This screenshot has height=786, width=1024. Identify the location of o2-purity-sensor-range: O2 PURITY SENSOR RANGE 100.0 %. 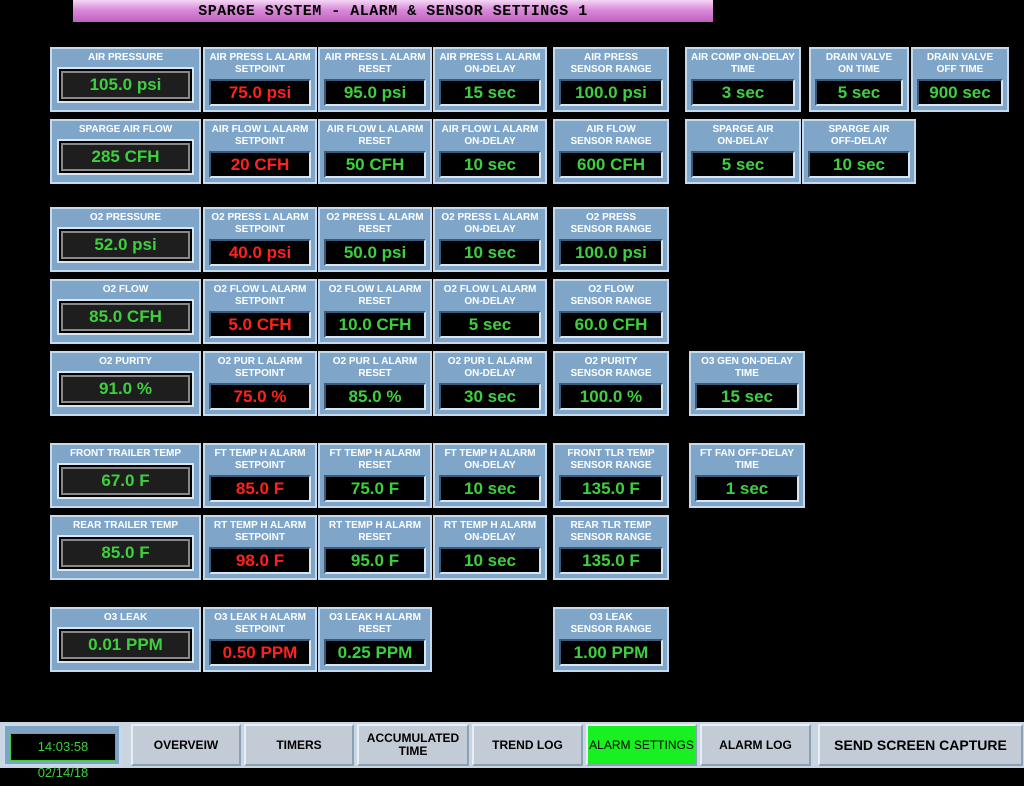
(611, 383).